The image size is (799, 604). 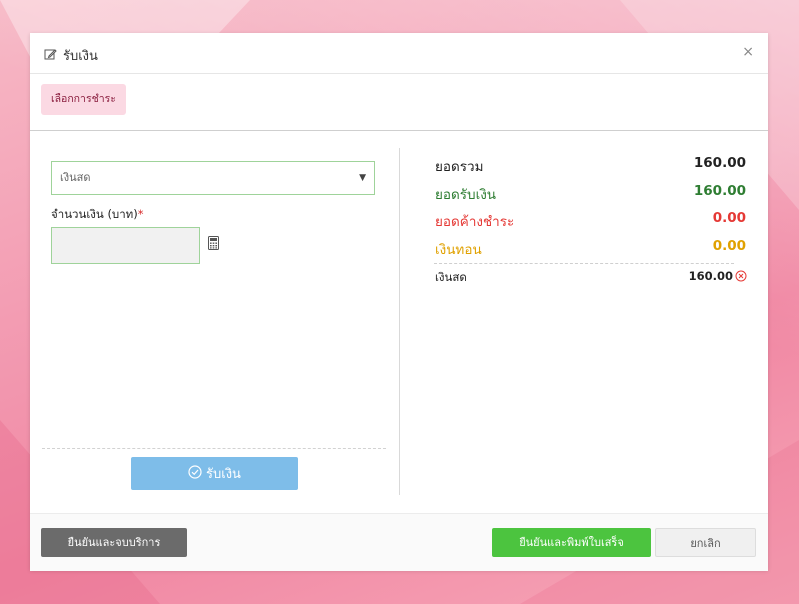 What do you see at coordinates (399, 102) in the screenshot?
I see `payment-tab-area: เลือกการชำระ` at bounding box center [399, 102].